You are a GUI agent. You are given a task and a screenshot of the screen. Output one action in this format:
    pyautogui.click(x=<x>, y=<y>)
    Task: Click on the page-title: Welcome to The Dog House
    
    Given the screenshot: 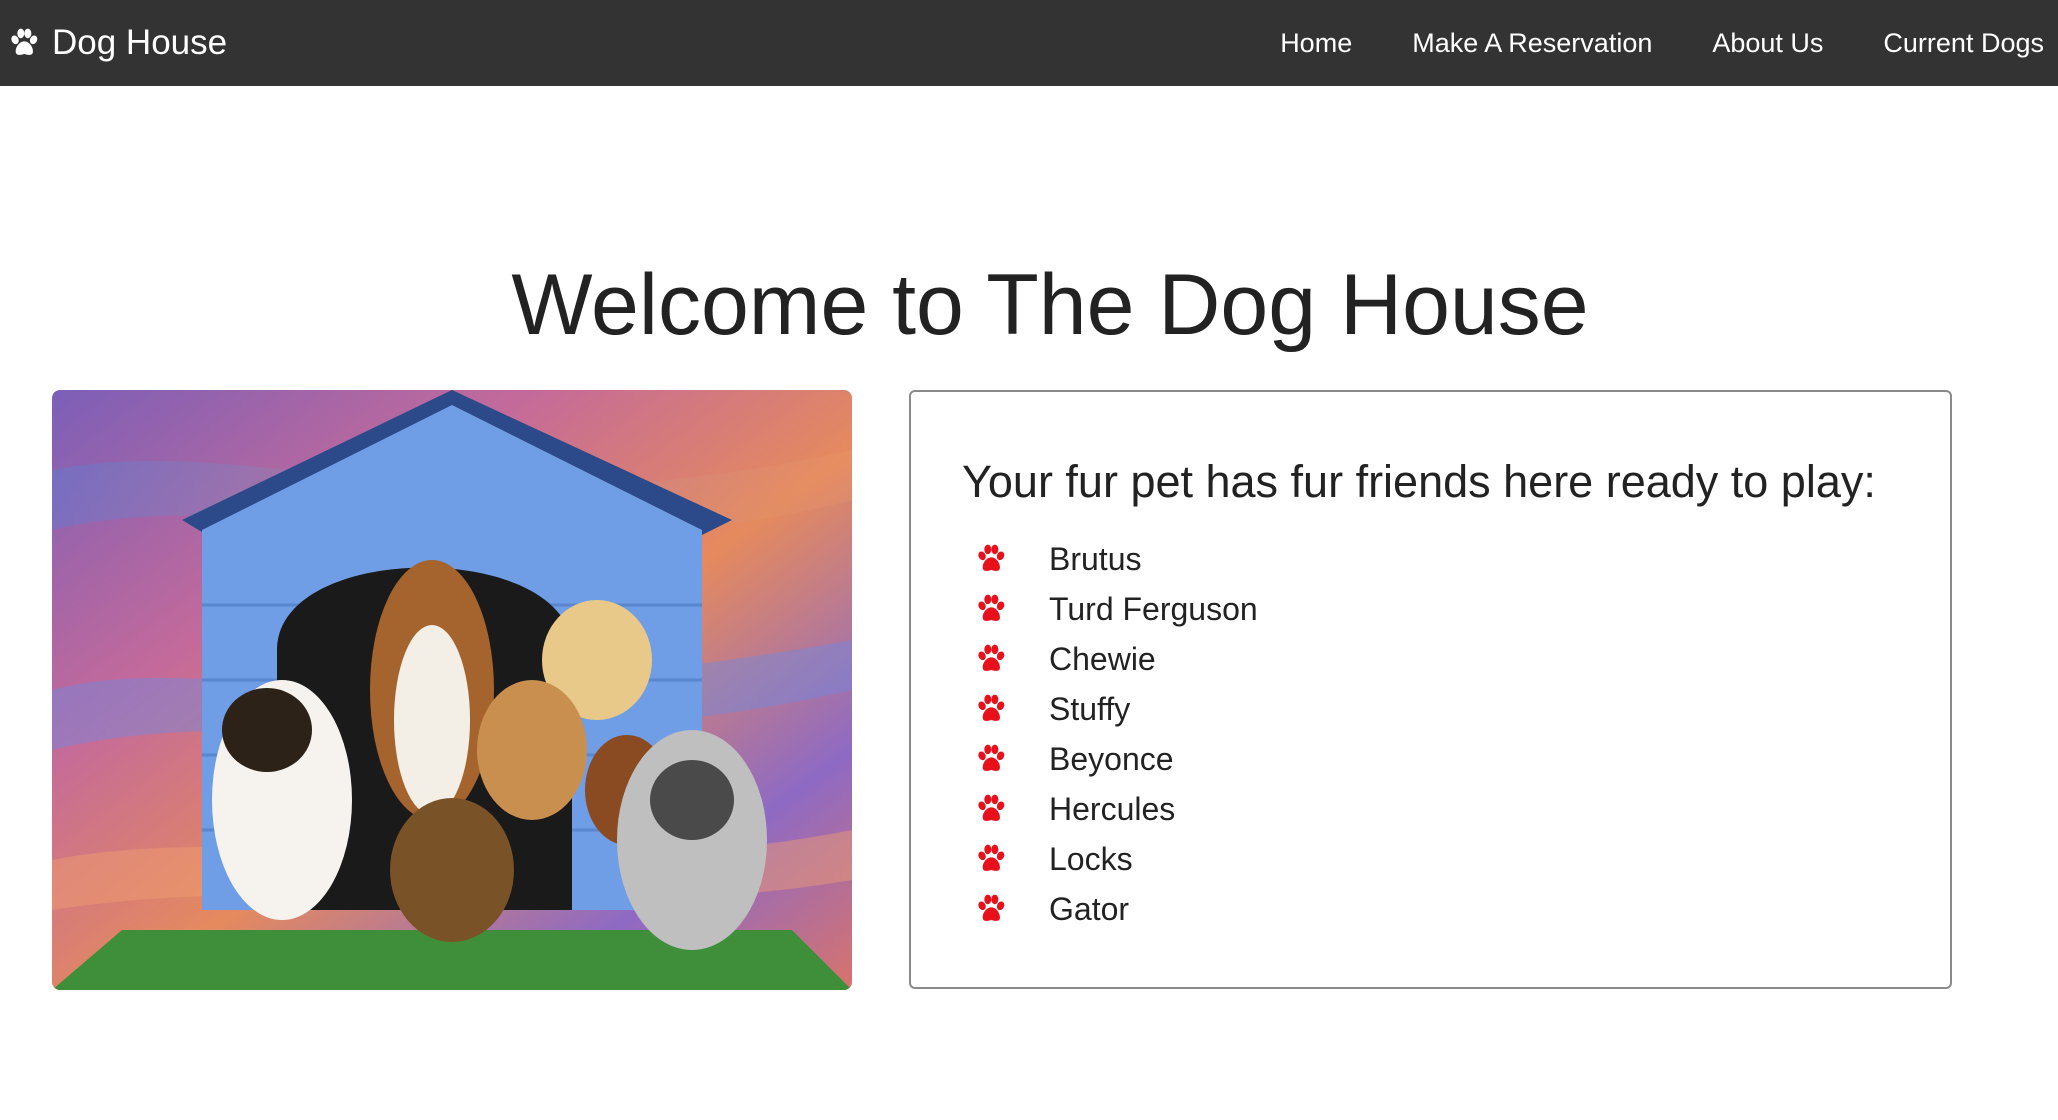 What is the action you would take?
    pyautogui.click(x=1050, y=305)
    